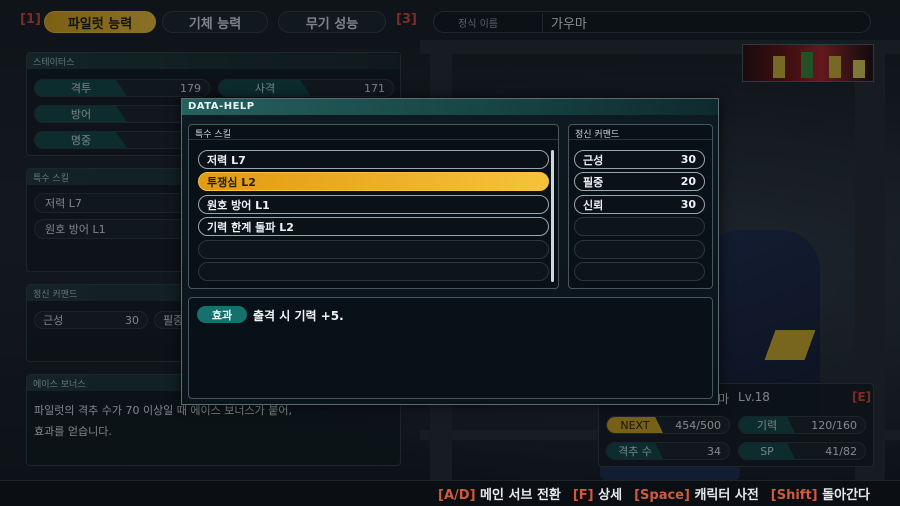  I want to click on help-key: [A/D], so click(457, 495).